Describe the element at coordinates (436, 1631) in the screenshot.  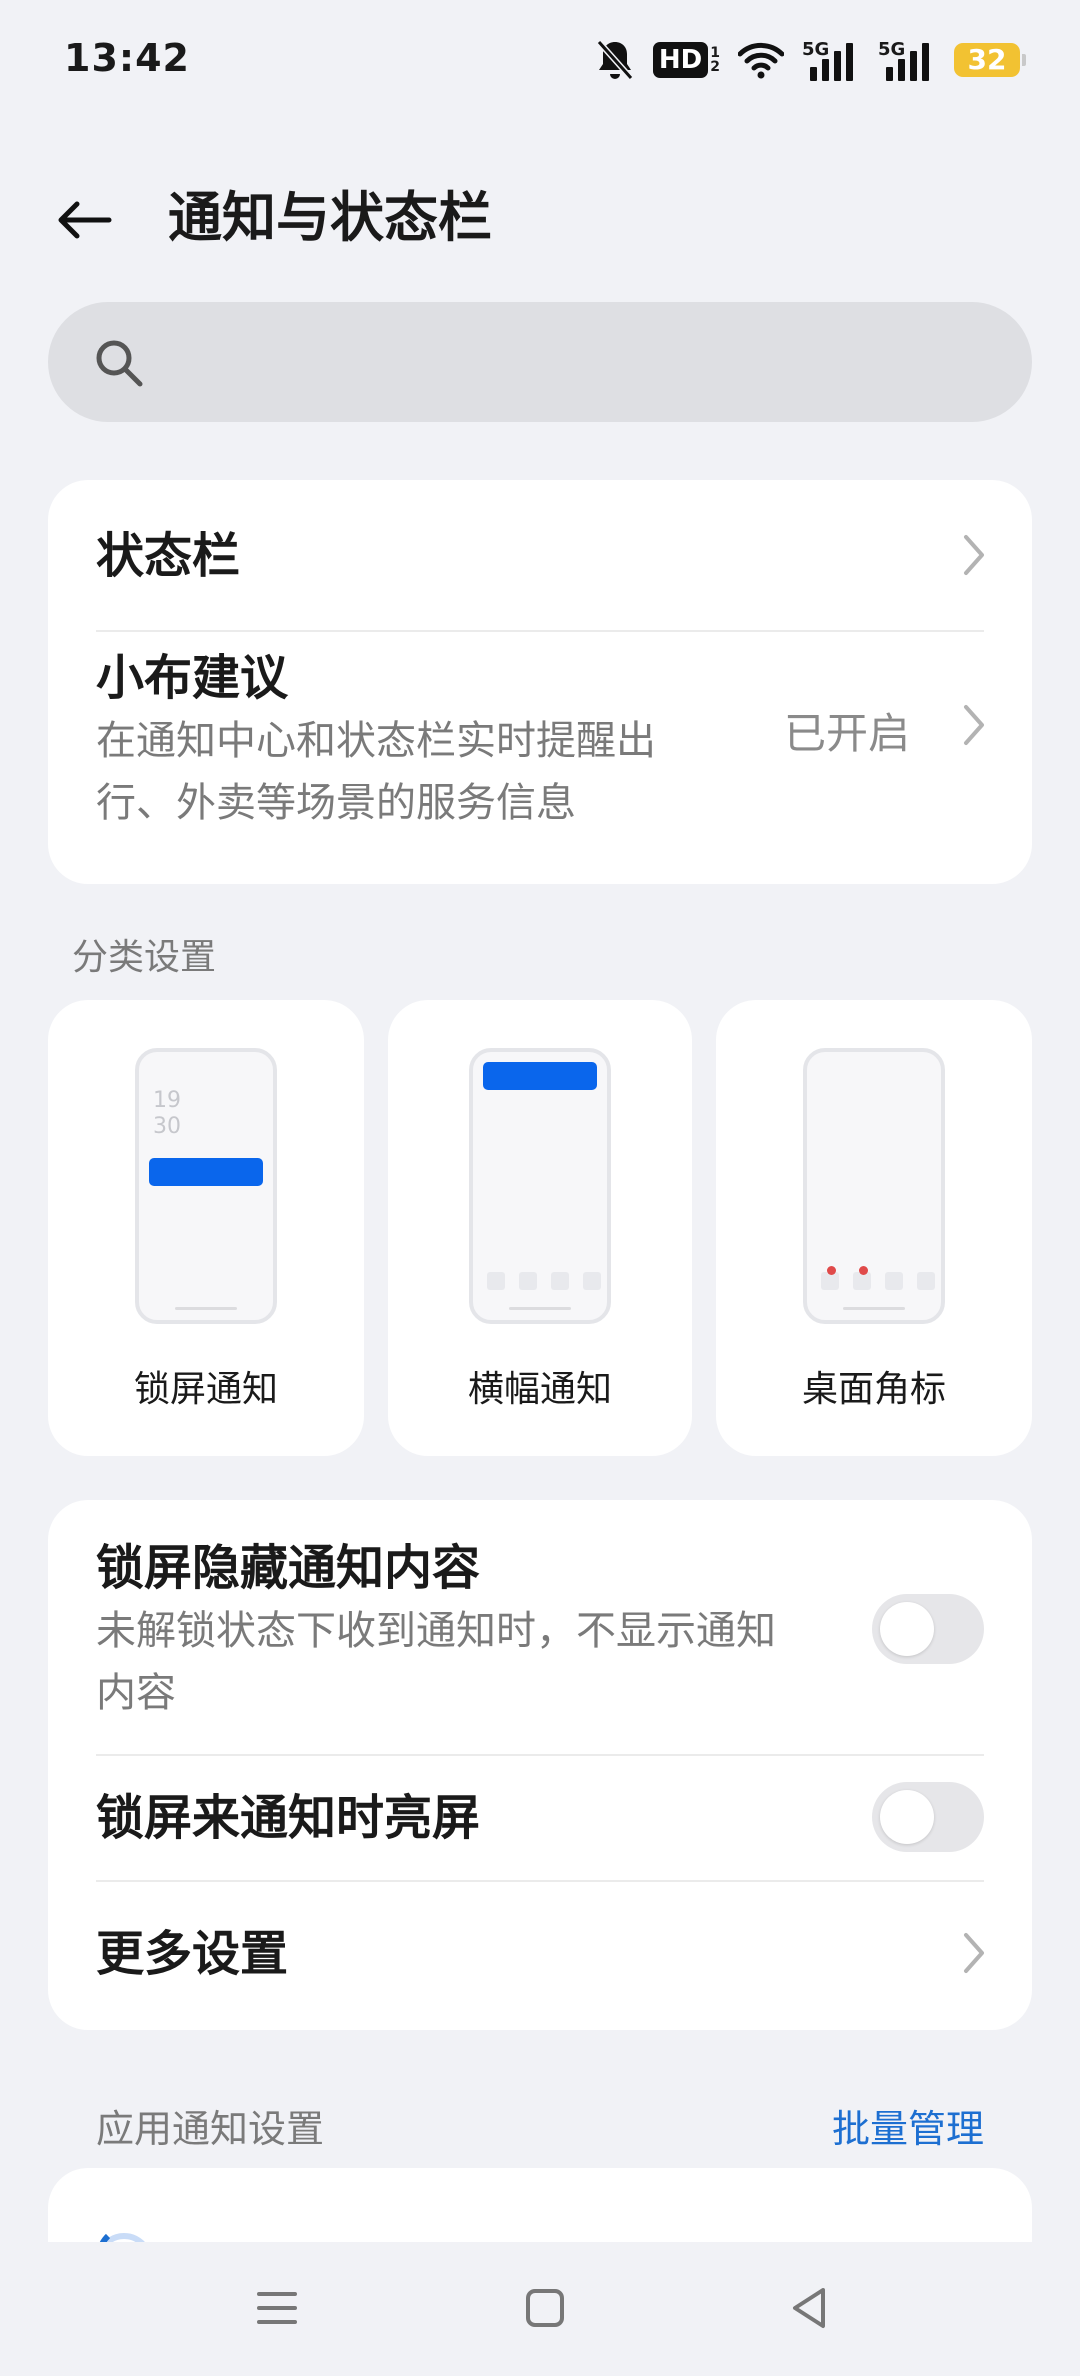
I see `hide-content-description-line1: 未解锁状态下收到通知时，不显示通知` at that location.